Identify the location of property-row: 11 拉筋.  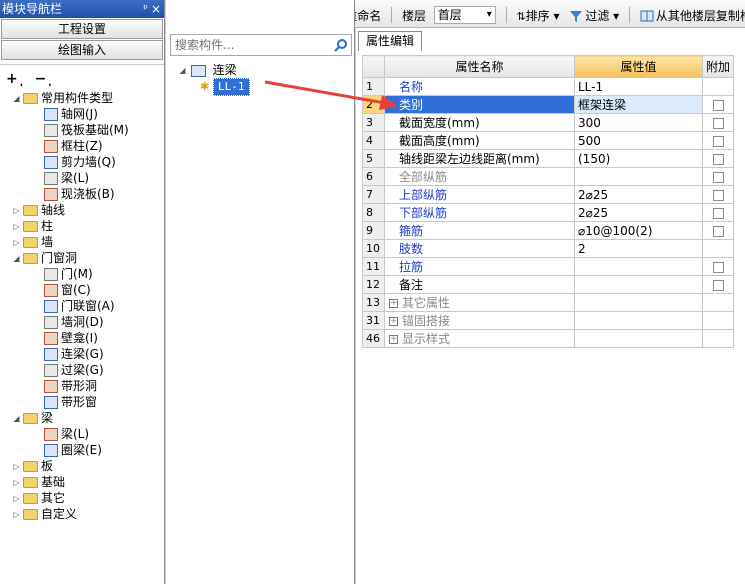
(548, 266).